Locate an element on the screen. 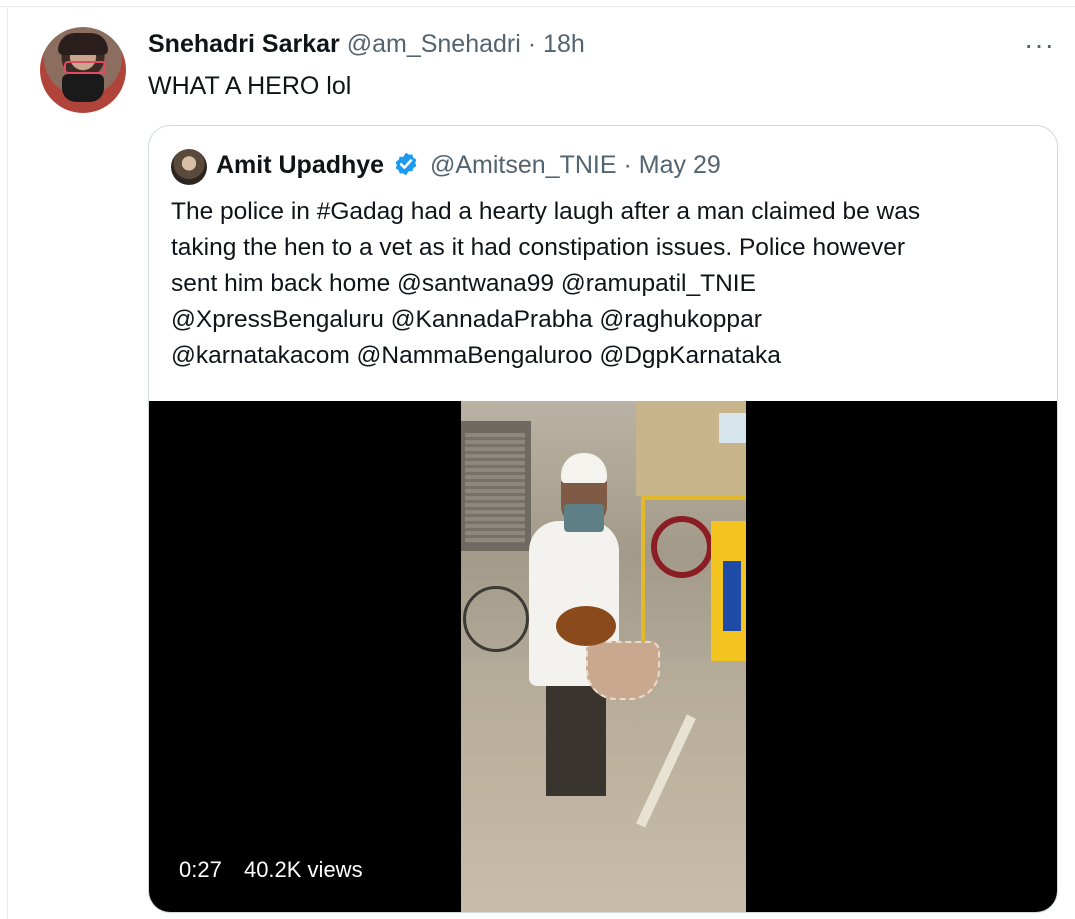  avatar-hair is located at coordinates (83, 44).